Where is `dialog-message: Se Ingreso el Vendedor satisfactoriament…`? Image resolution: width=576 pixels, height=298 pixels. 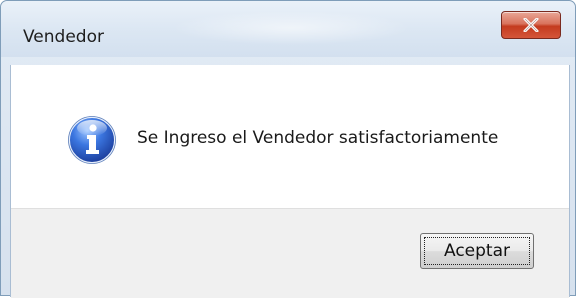 dialog-message: Se Ingreso el Vendedor satisfactoriament… is located at coordinates (318, 138).